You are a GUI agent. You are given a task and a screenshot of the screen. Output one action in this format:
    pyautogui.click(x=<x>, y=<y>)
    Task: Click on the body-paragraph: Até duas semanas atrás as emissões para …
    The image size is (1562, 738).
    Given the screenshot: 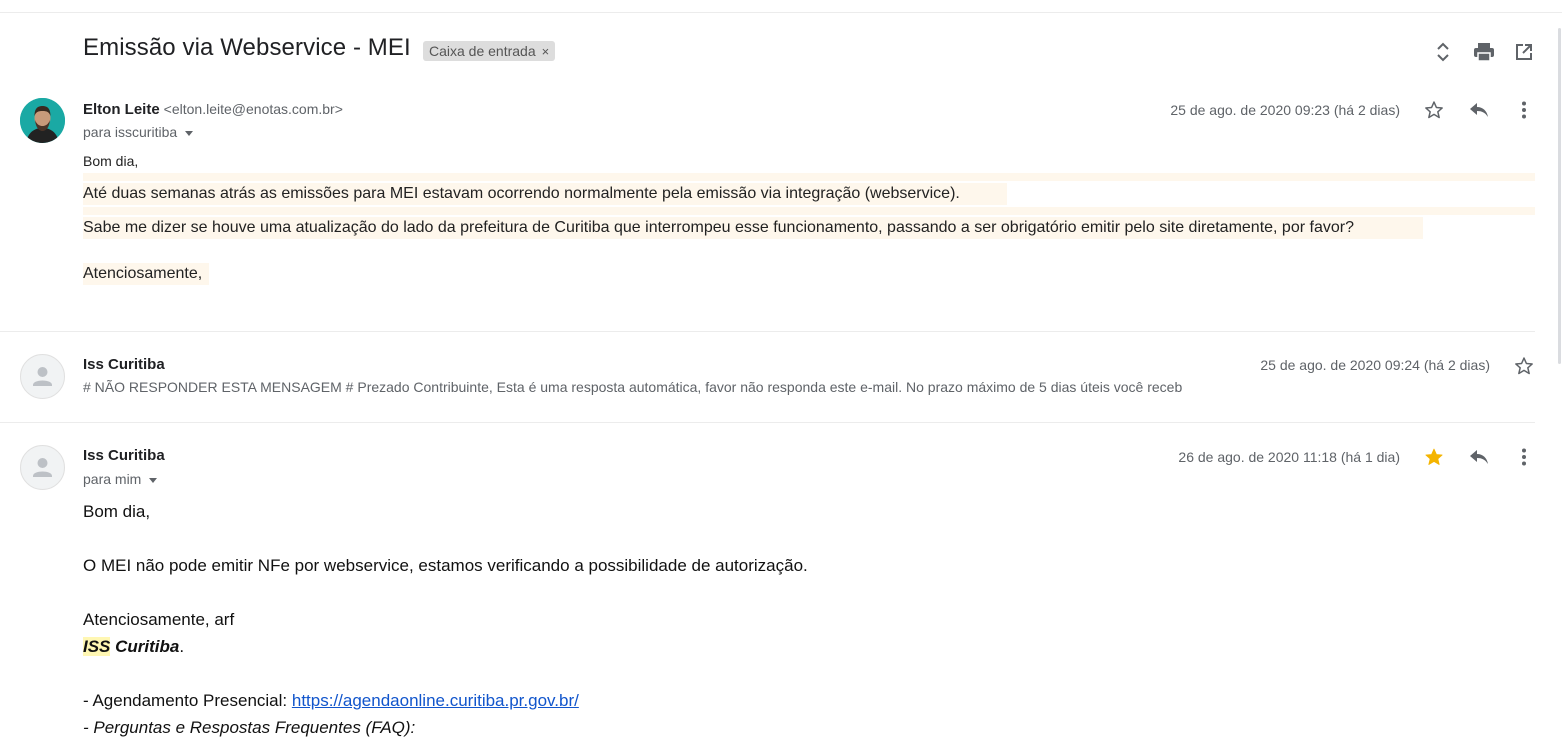 What is the action you would take?
    pyautogui.click(x=521, y=193)
    